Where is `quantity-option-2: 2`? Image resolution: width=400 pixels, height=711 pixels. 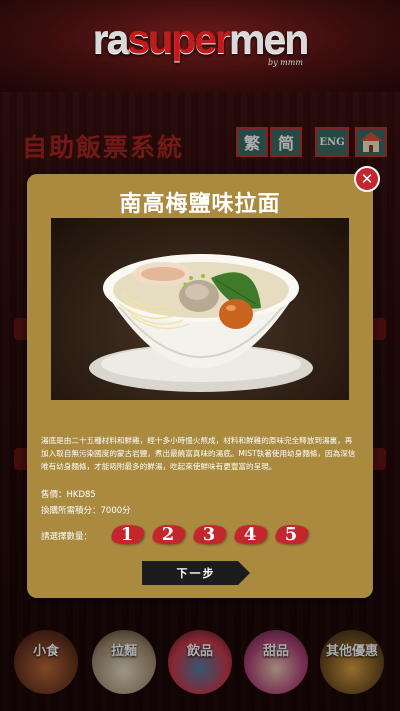
quantity-option-2: 2 is located at coordinates (168, 534).